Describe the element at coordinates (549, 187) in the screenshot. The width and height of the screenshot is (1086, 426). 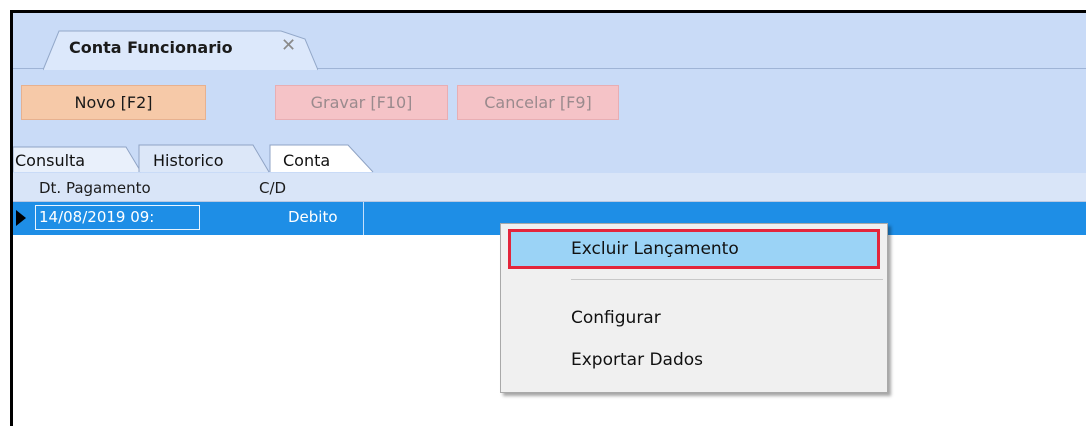
I see `grid-header: Dt. Pagamento C/D` at that location.